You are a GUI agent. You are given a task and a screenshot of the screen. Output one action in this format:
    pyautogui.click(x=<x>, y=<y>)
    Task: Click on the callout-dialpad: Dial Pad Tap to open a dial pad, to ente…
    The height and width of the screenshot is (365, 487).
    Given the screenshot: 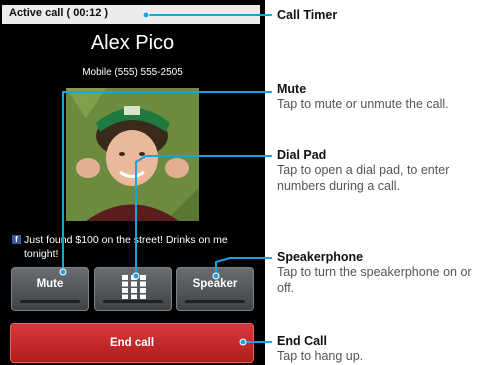 What is the action you would take?
    pyautogui.click(x=379, y=171)
    